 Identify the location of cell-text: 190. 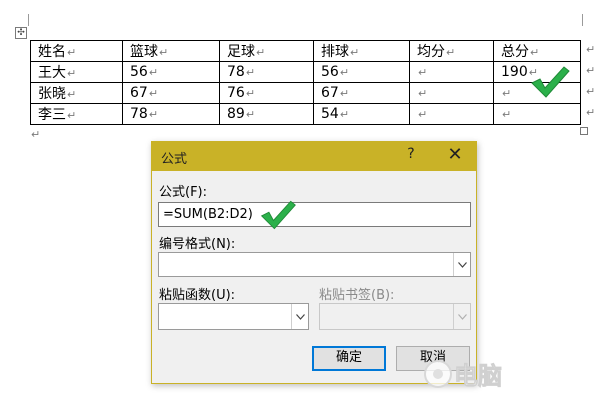
(514, 72).